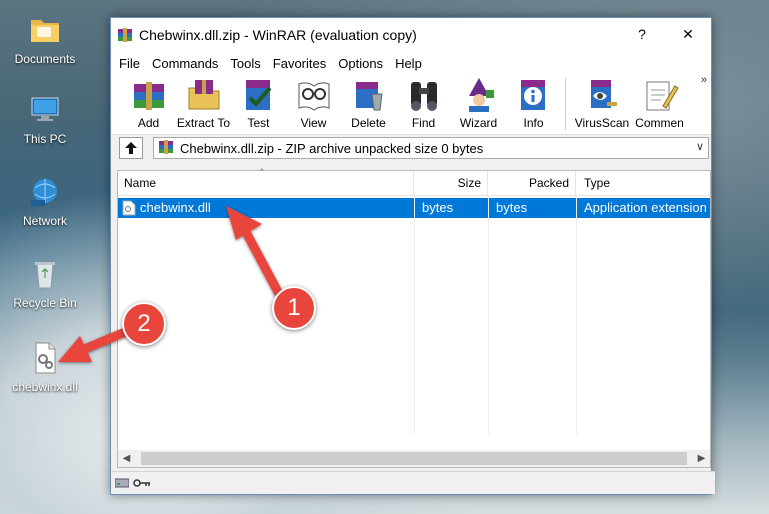 The height and width of the screenshot is (514, 769). Describe the element at coordinates (170, 284) in the screenshot. I see `annotation-arrows` at that location.